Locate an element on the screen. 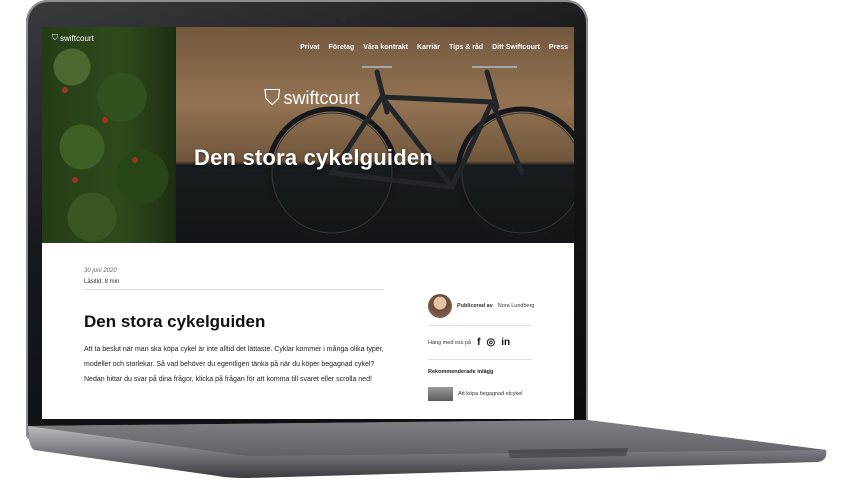 This screenshot has height=491, width=862. read-time: Läsitid: 8 min is located at coordinates (102, 282).